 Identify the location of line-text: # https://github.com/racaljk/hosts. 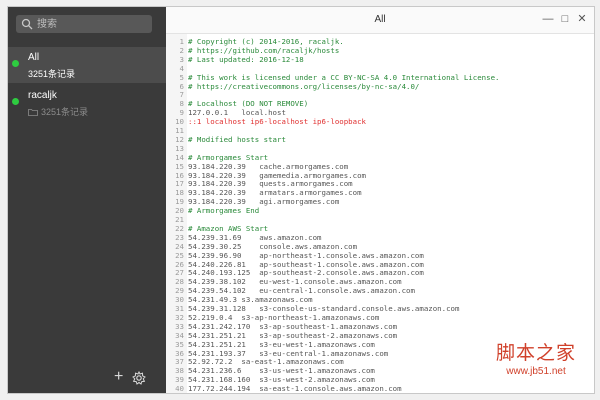
(264, 50).